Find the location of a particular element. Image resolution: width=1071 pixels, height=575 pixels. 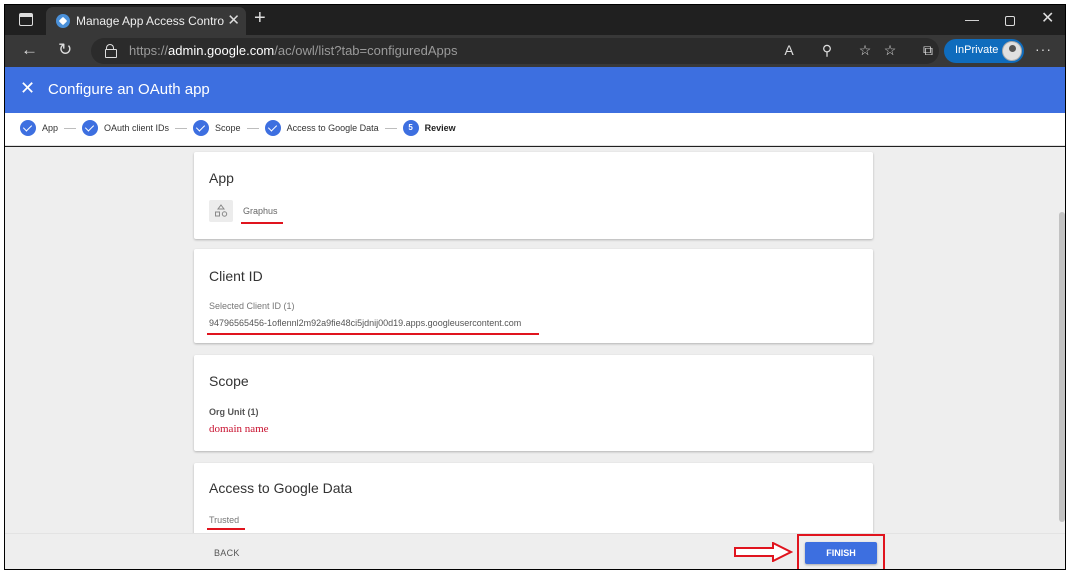

profile-avatar is located at coordinates (1012, 51).